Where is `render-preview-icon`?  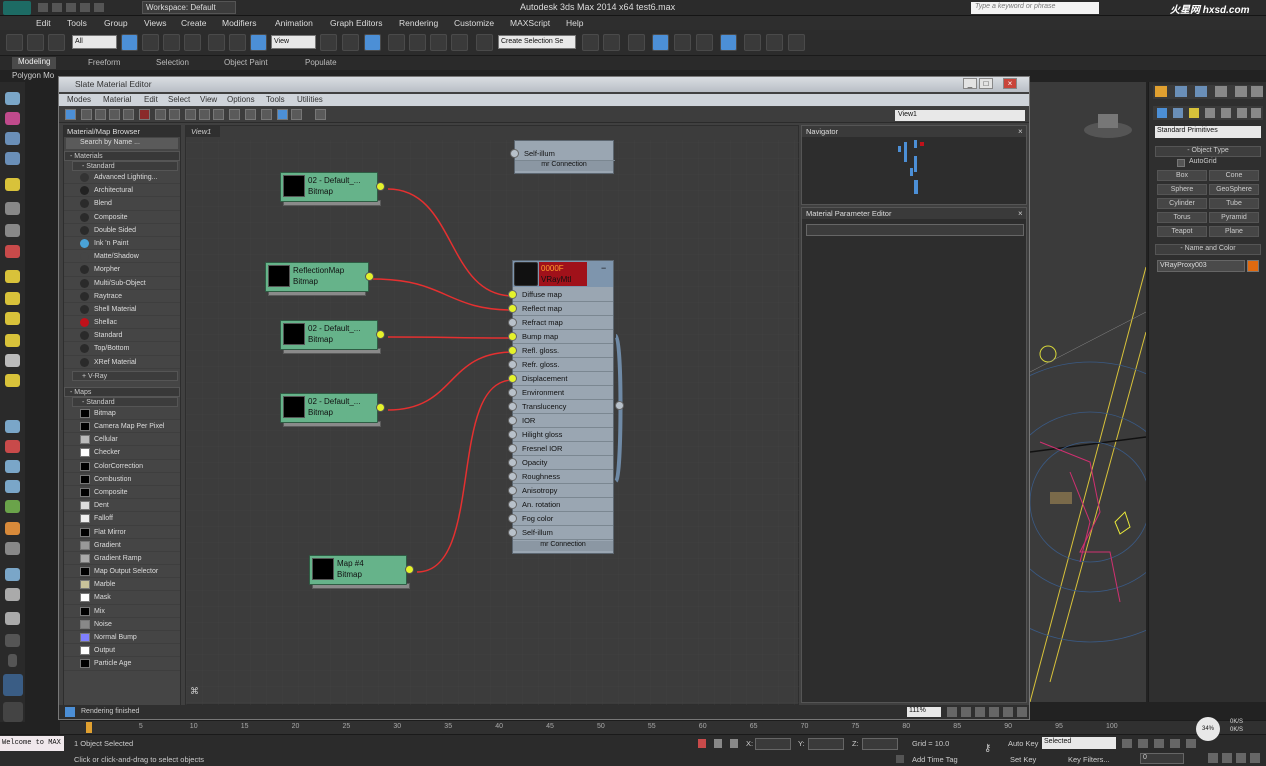 render-preview-icon is located at coordinates (320, 114).